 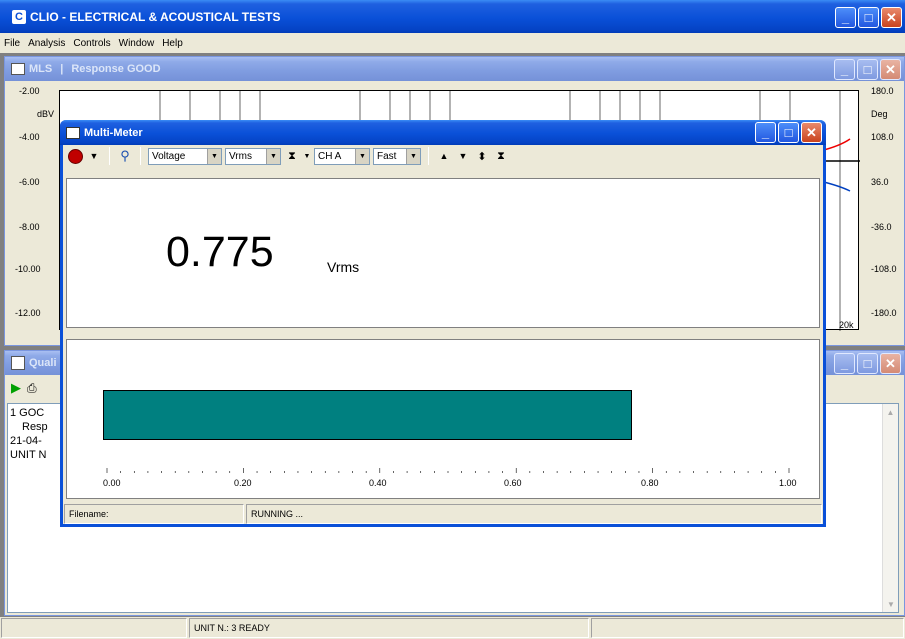 I want to click on quality-maximize-icon: □, so click(x=867, y=363).